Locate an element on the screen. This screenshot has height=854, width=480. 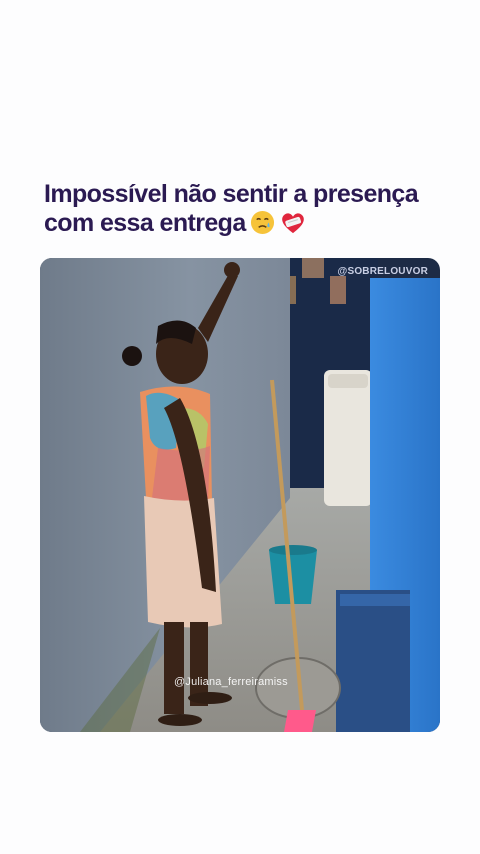
caption-line-2-text: com essa entrega is located at coordinates (145, 223).